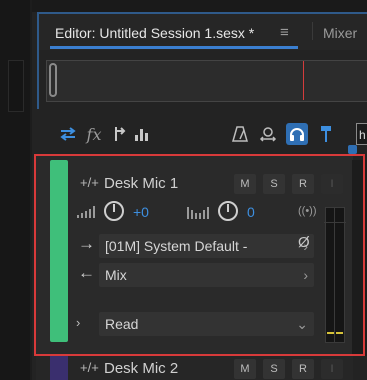 The image size is (367, 380). Describe the element at coordinates (303, 80) in the screenshot. I see `playhead-marker` at that location.